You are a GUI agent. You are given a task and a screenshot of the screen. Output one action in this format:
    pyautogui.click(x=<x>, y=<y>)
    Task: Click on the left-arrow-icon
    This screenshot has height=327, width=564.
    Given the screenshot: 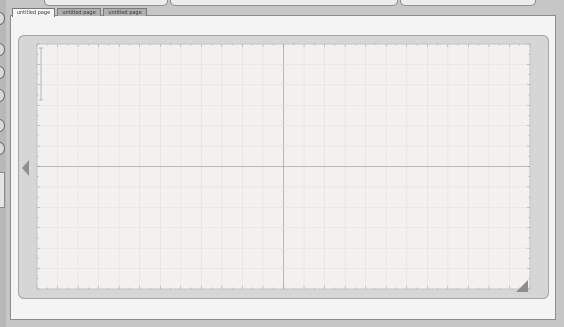 What is the action you would take?
    pyautogui.click(x=25, y=168)
    